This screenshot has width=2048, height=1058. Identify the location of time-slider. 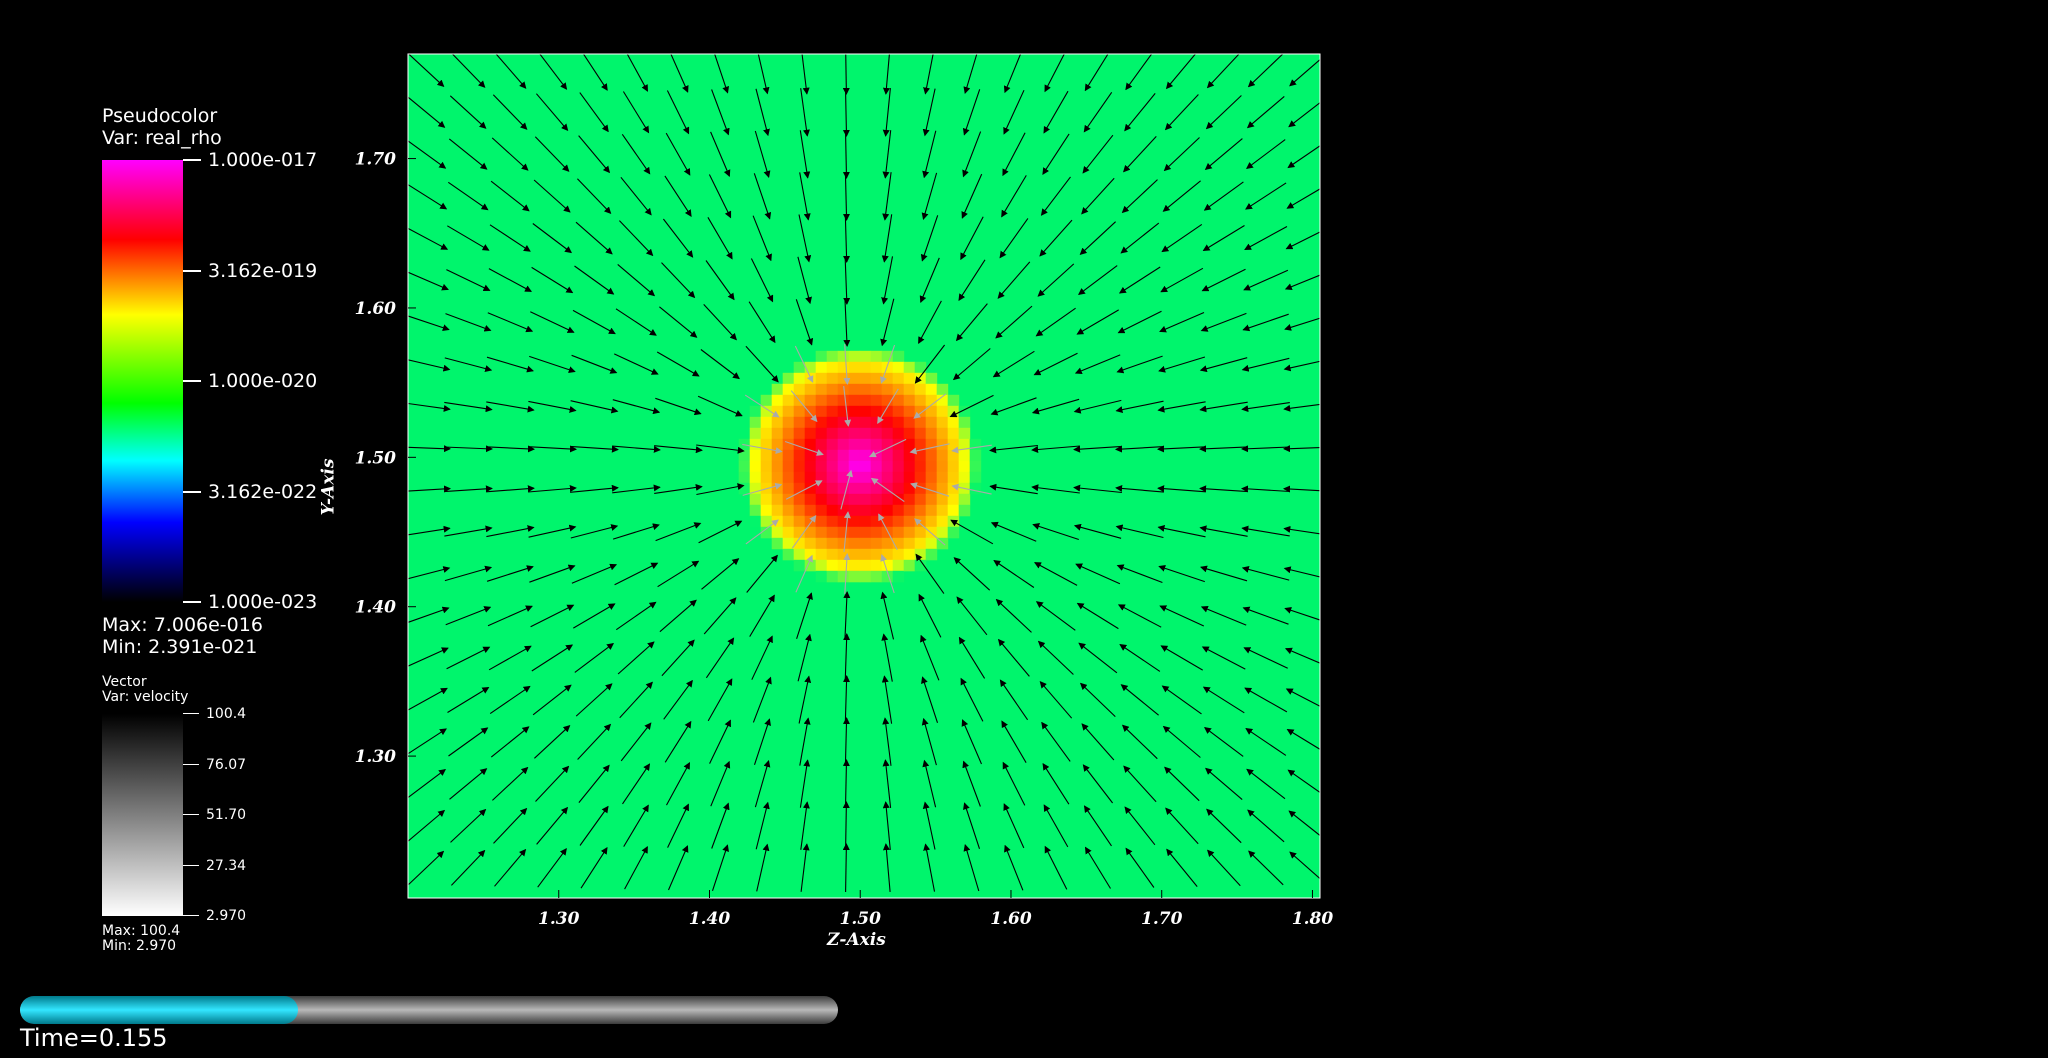
(429, 1010).